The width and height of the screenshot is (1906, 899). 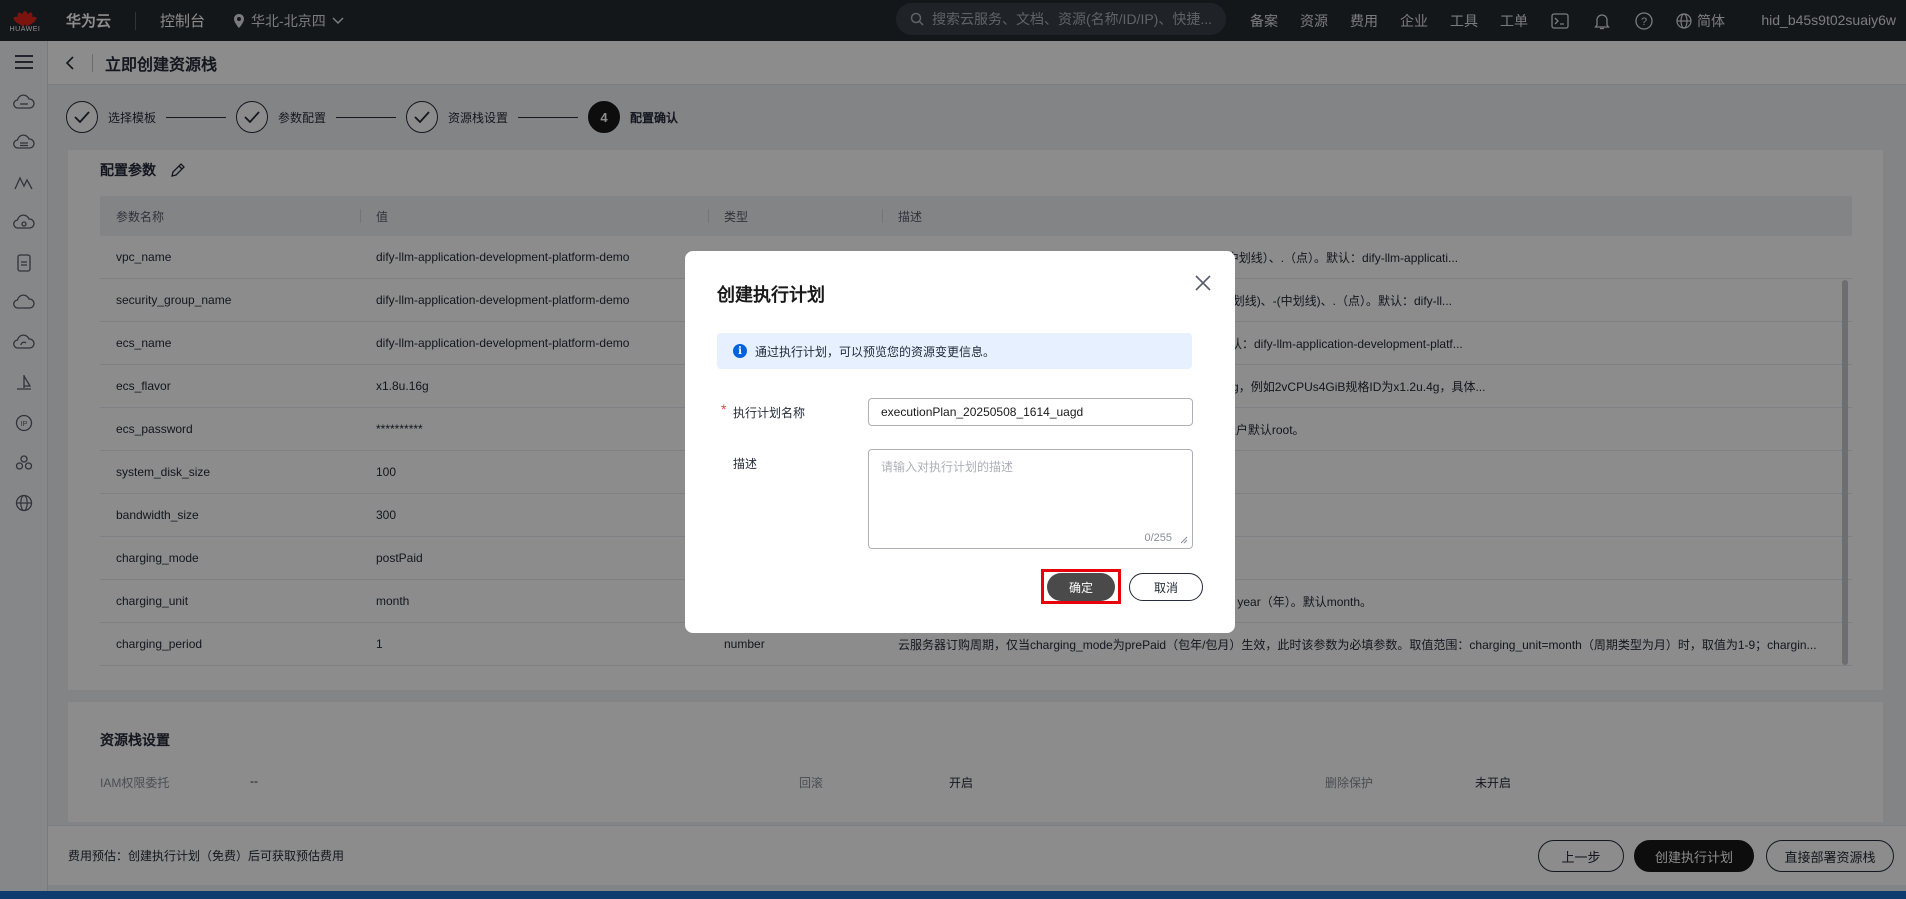 I want to click on info-banner: i 通过执行计划，可以预览您的资源变更信息。, so click(x=954, y=351).